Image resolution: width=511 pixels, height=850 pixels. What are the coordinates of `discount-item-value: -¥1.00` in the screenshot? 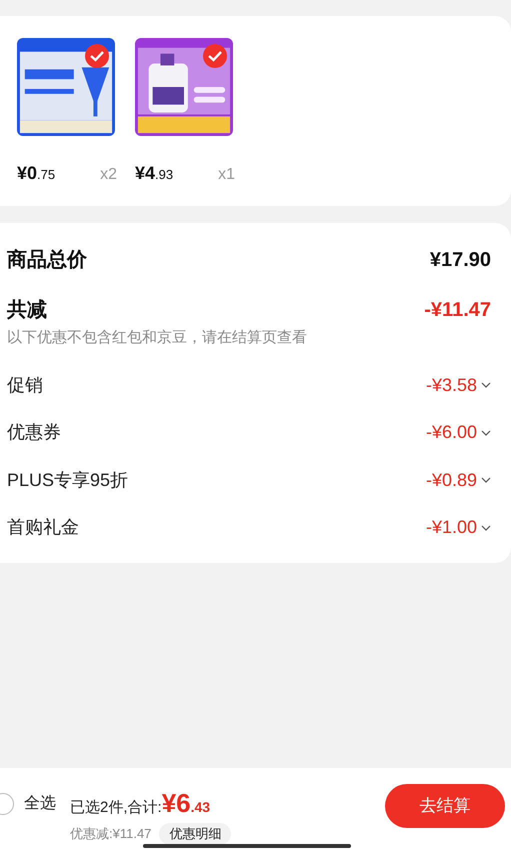 It's located at (451, 528).